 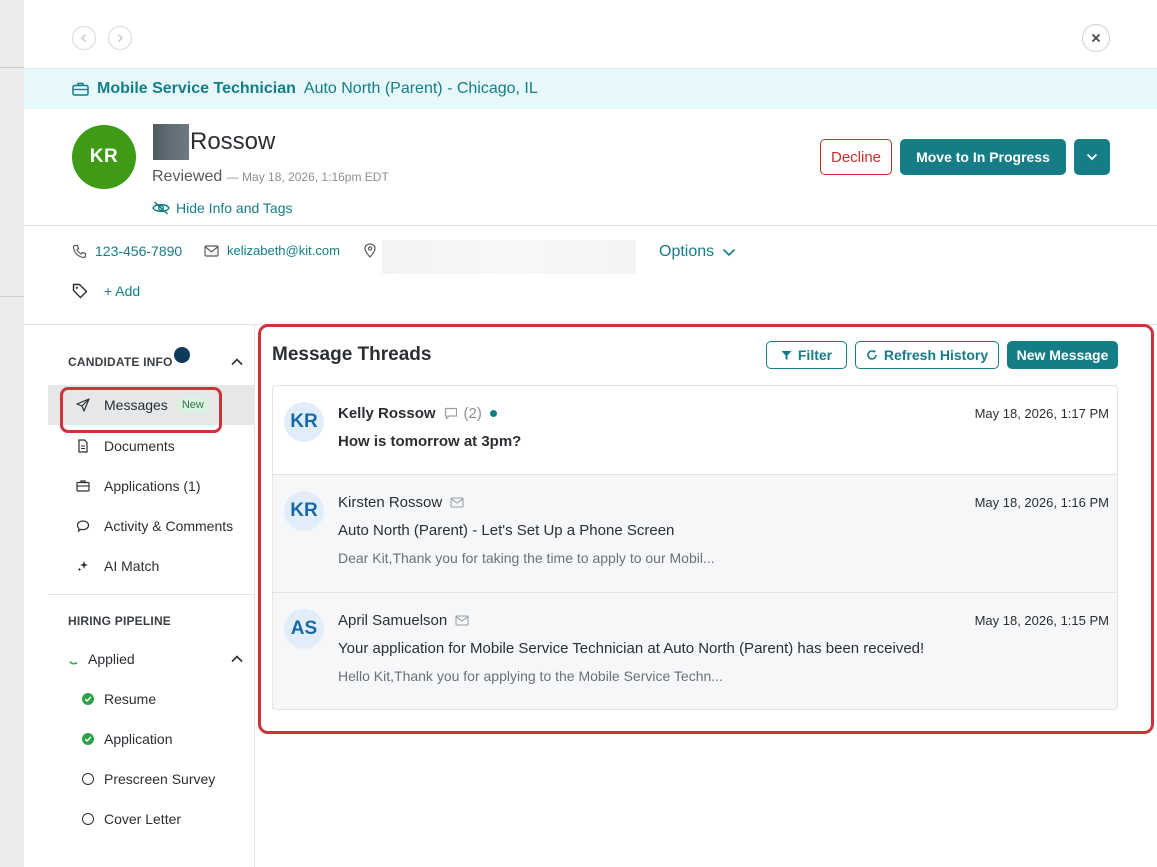 What do you see at coordinates (169, 526) in the screenshot?
I see `sidebar-item-label: Activity & Comments` at bounding box center [169, 526].